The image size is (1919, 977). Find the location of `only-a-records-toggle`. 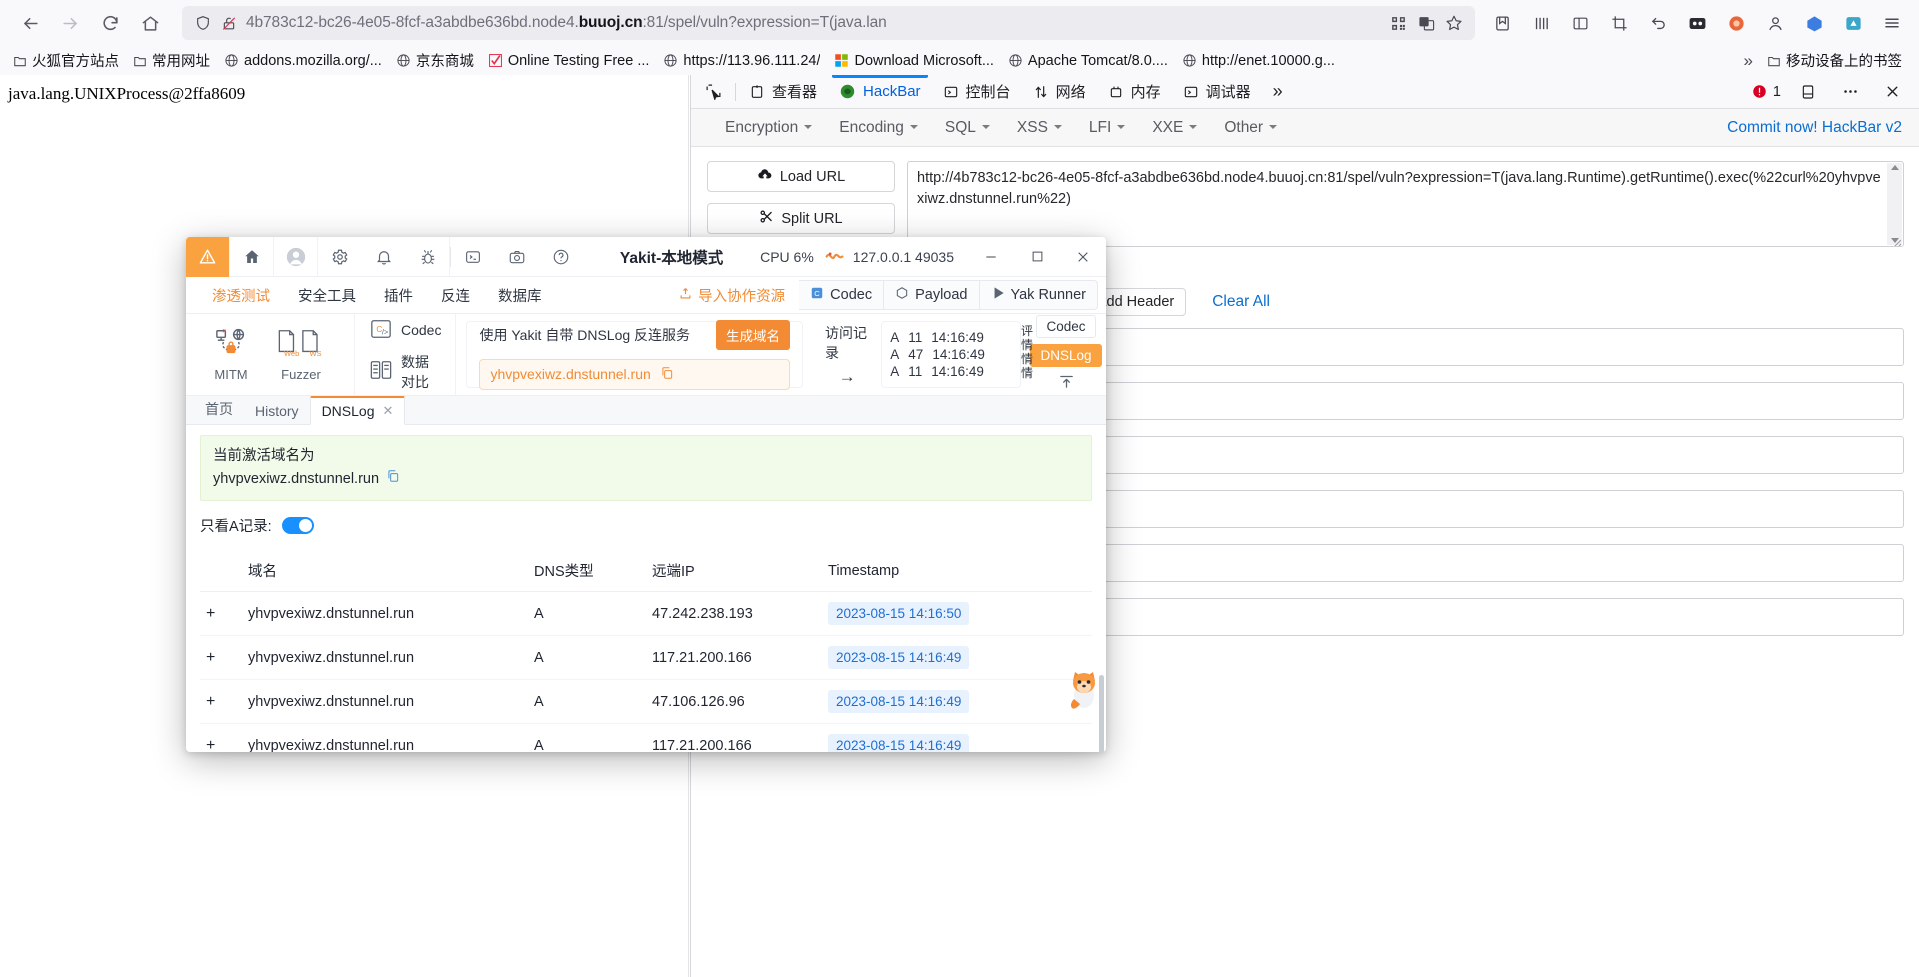

only-a-records-toggle is located at coordinates (297, 525).